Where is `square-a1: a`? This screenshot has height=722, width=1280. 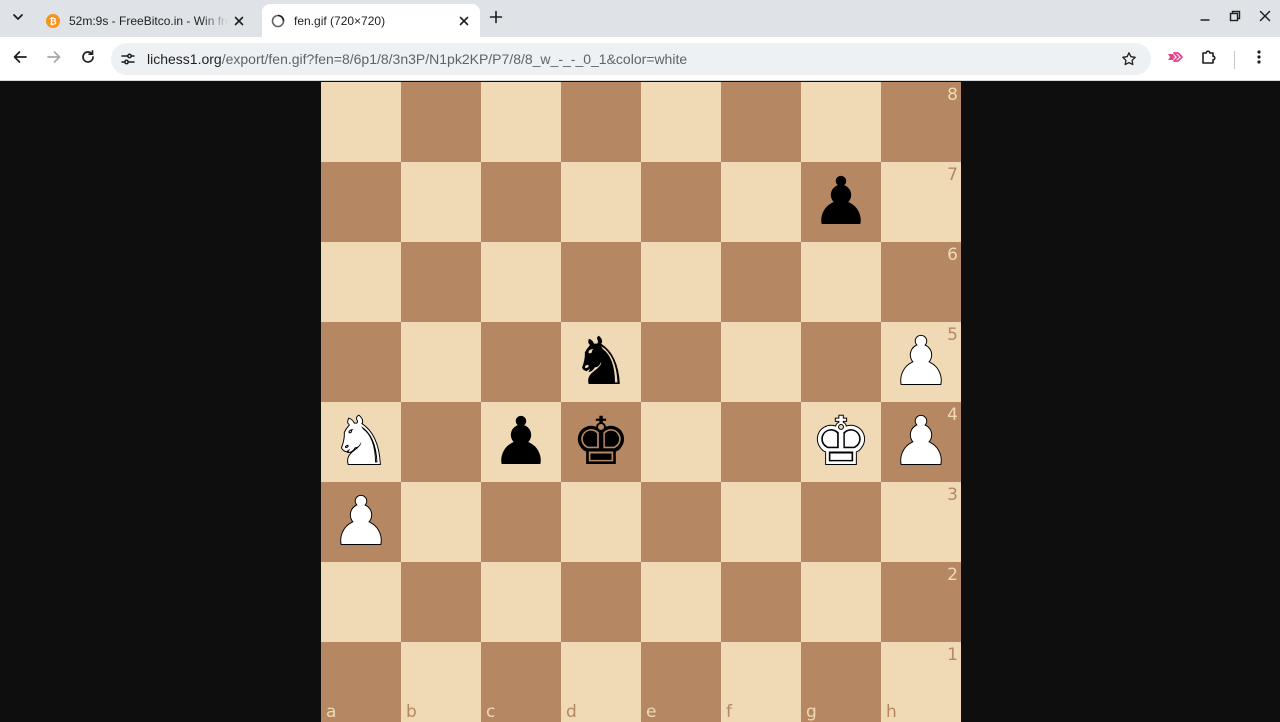 square-a1: a is located at coordinates (361, 682).